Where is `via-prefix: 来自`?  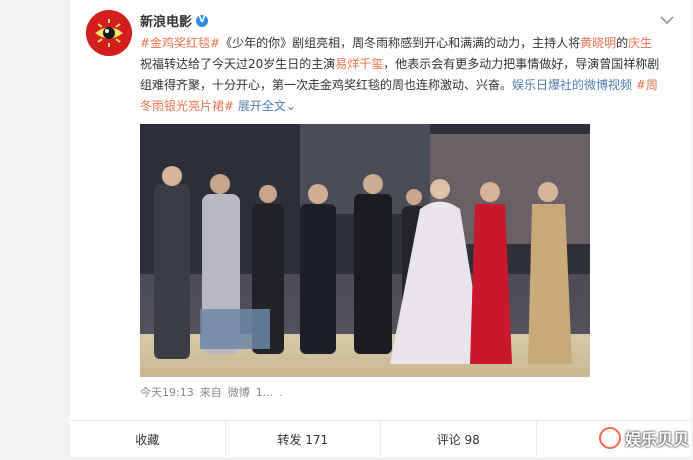 via-prefix: 来自 is located at coordinates (210, 392).